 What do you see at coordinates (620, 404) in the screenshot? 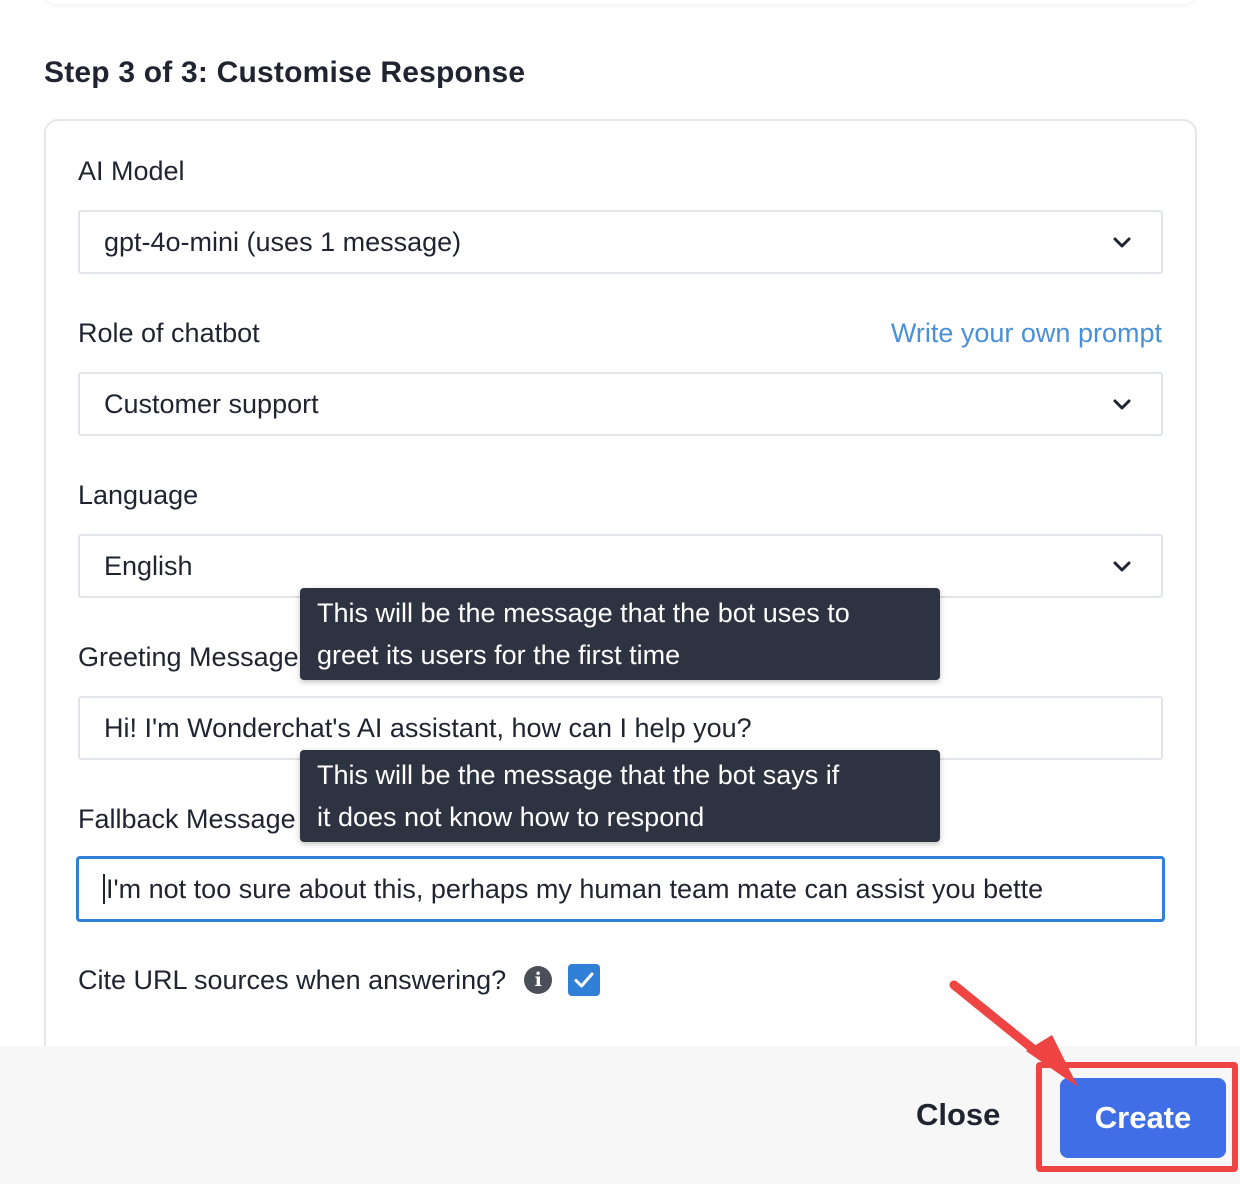
I see `role-select: Customer support` at bounding box center [620, 404].